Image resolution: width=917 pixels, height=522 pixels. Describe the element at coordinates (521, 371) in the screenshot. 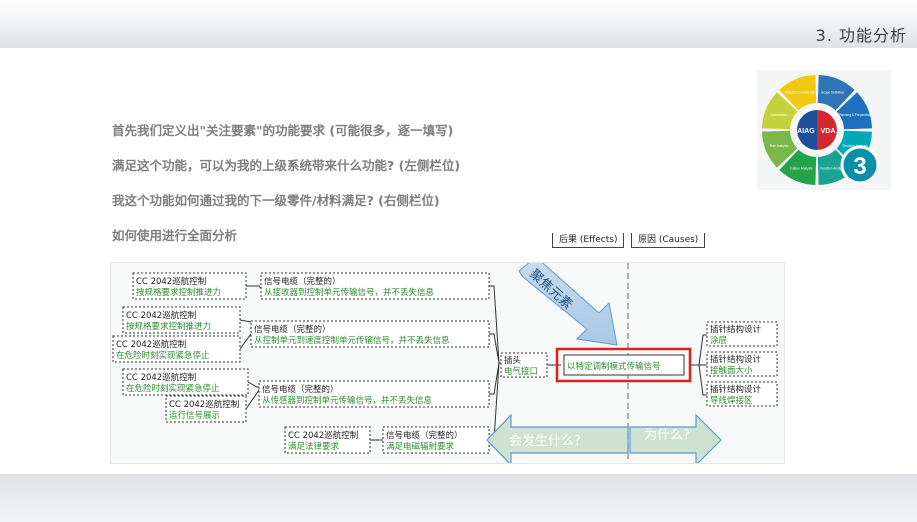

I see `focus-desc: 电气接口` at that location.